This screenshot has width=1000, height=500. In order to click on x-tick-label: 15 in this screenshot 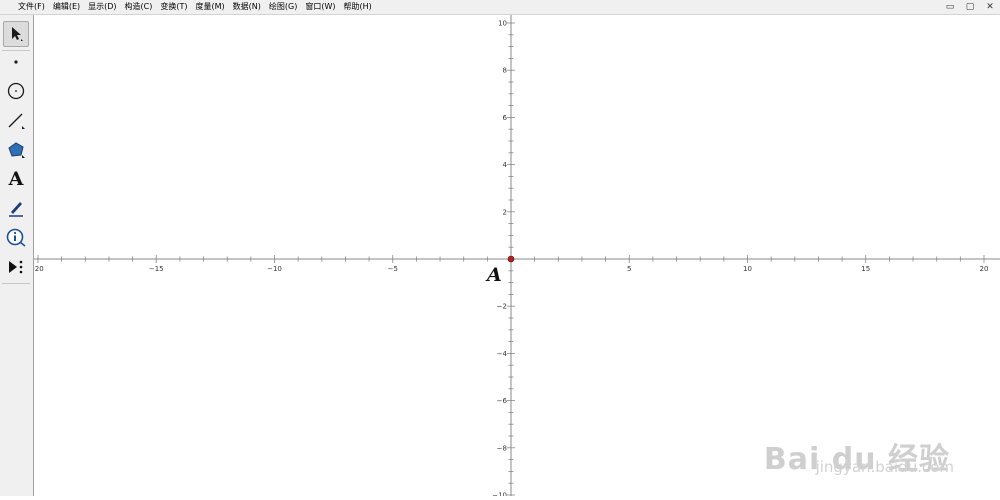, I will do `click(865, 269)`.